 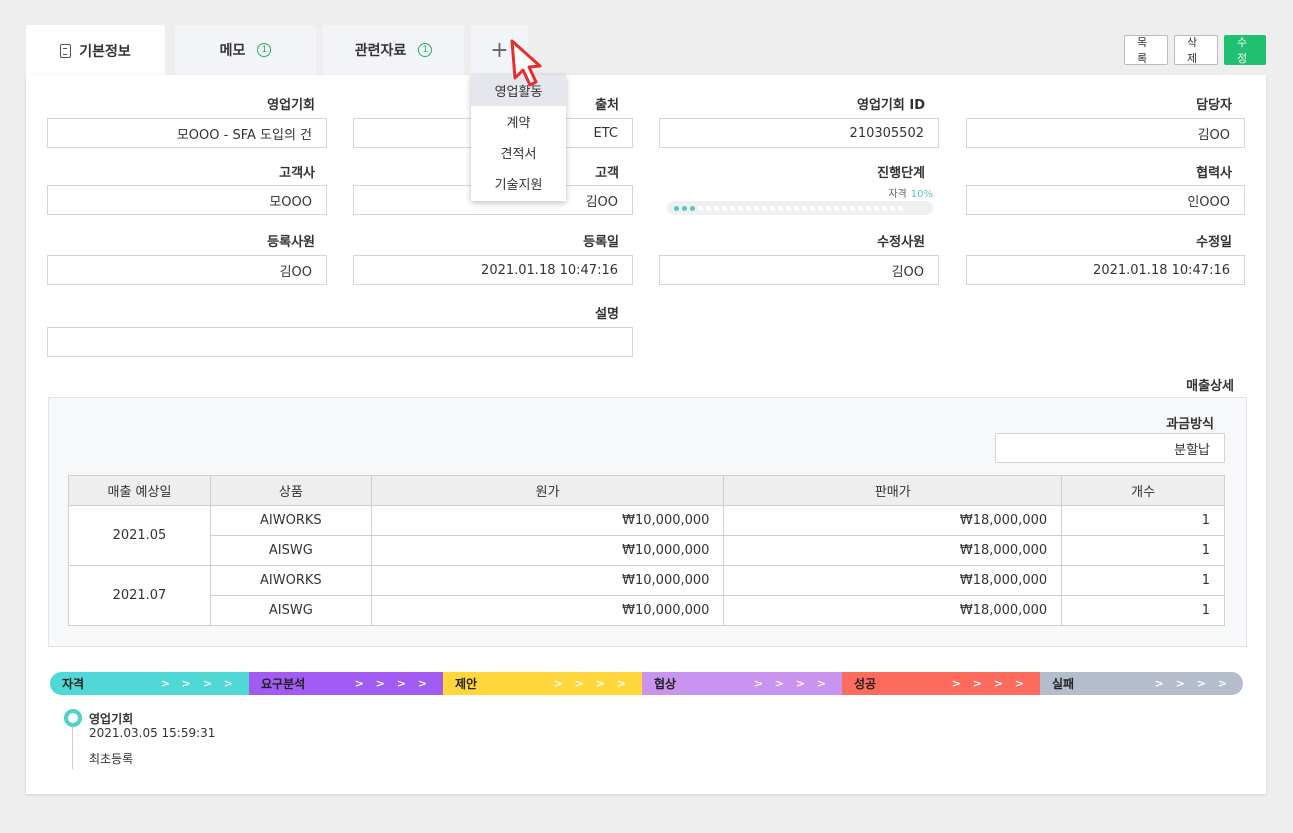 What do you see at coordinates (518, 152) in the screenshot?
I see `menu-item-quote: 견적서` at bounding box center [518, 152].